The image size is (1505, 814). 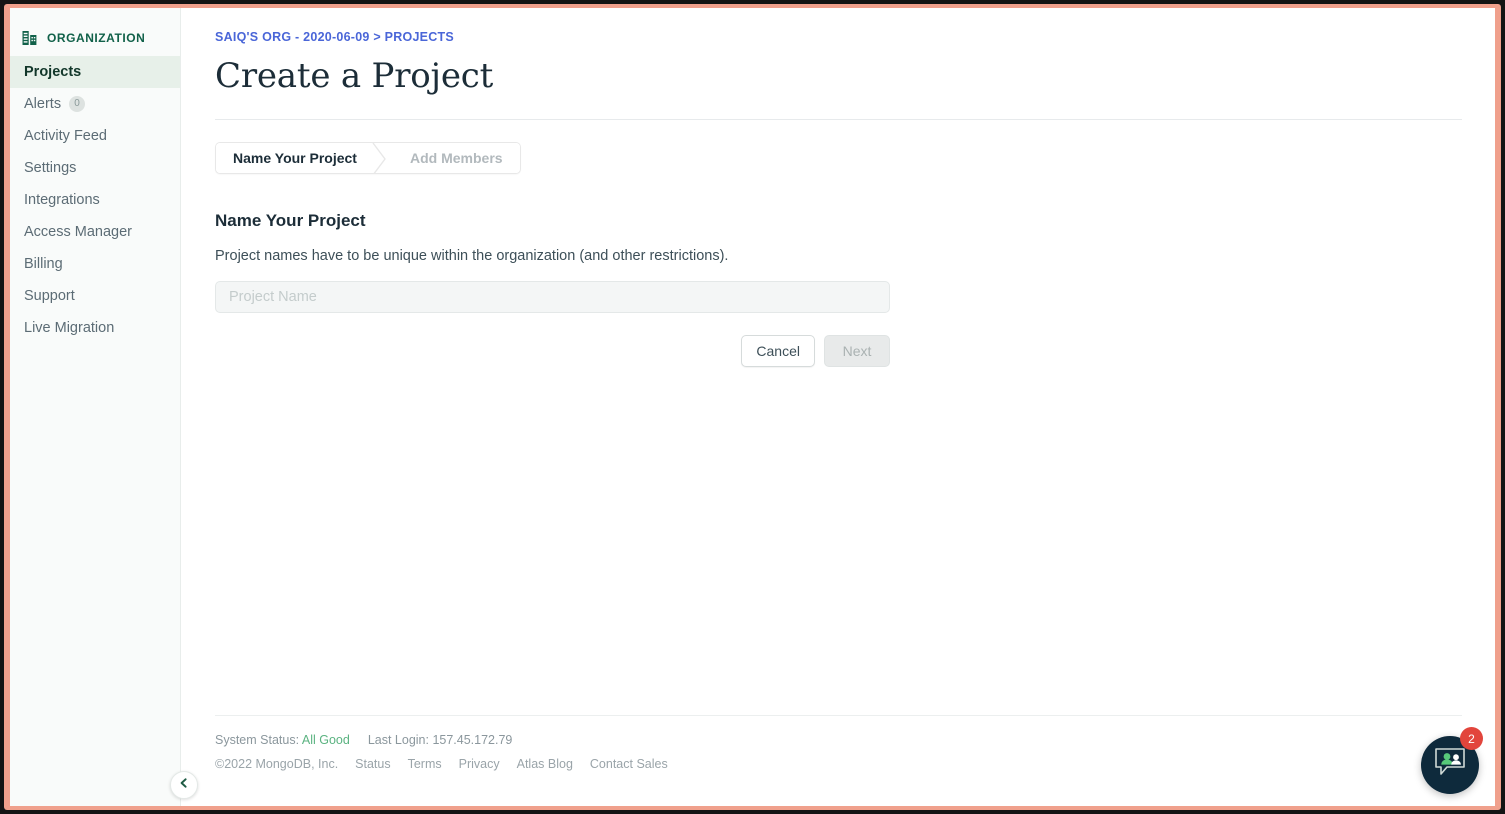 I want to click on sidebar-item-label: Access Manager, so click(x=78, y=232).